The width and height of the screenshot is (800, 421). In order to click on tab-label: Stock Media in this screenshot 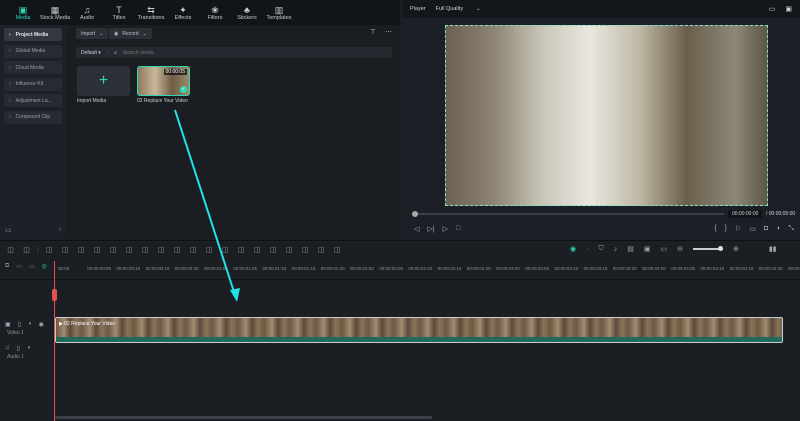, I will do `click(55, 17)`.